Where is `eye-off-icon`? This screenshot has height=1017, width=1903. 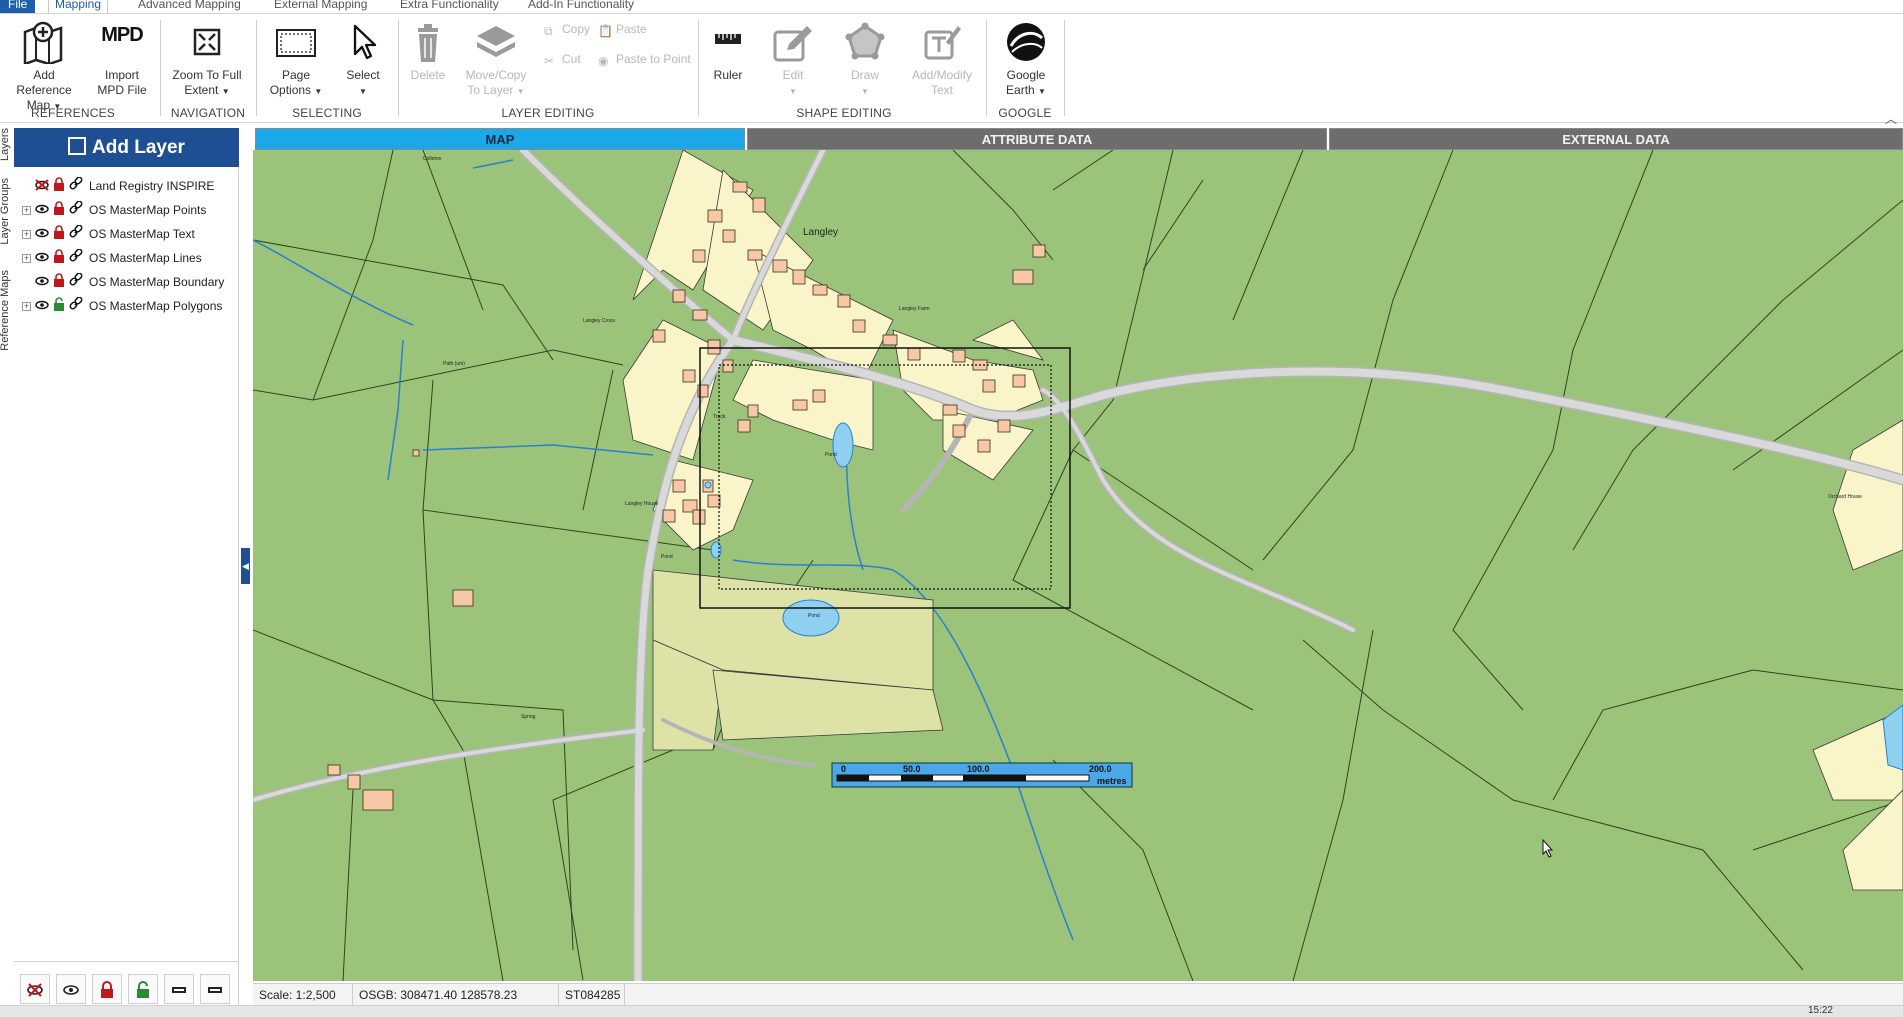
eye-off-icon is located at coordinates (42, 187).